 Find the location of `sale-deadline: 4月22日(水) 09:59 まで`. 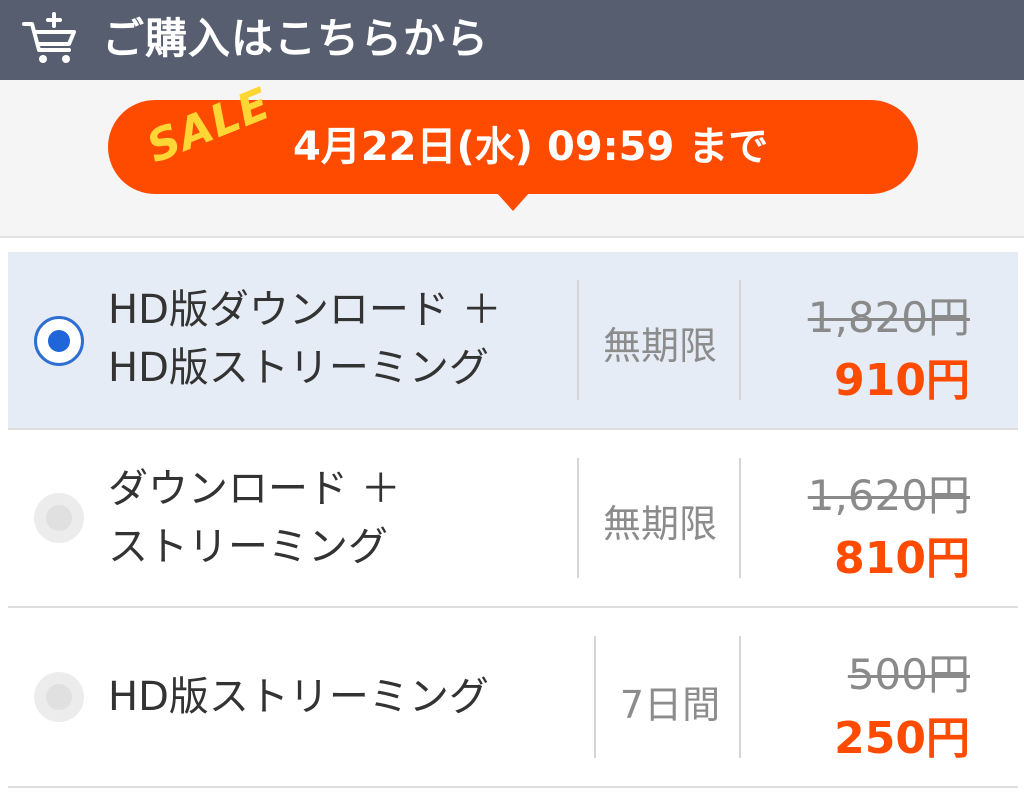

sale-deadline: 4月22日(水) 09:59 まで is located at coordinates (531, 147).